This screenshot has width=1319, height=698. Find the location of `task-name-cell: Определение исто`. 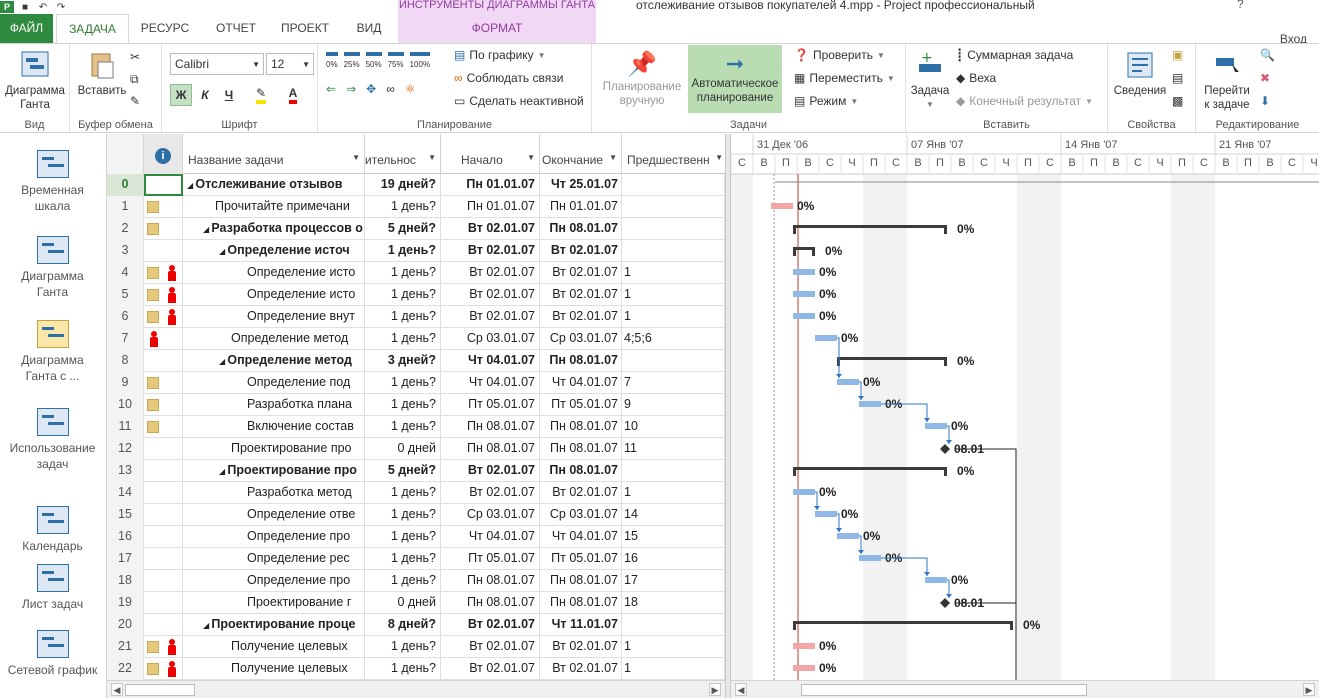

task-name-cell: Определение исто is located at coordinates (274, 295).